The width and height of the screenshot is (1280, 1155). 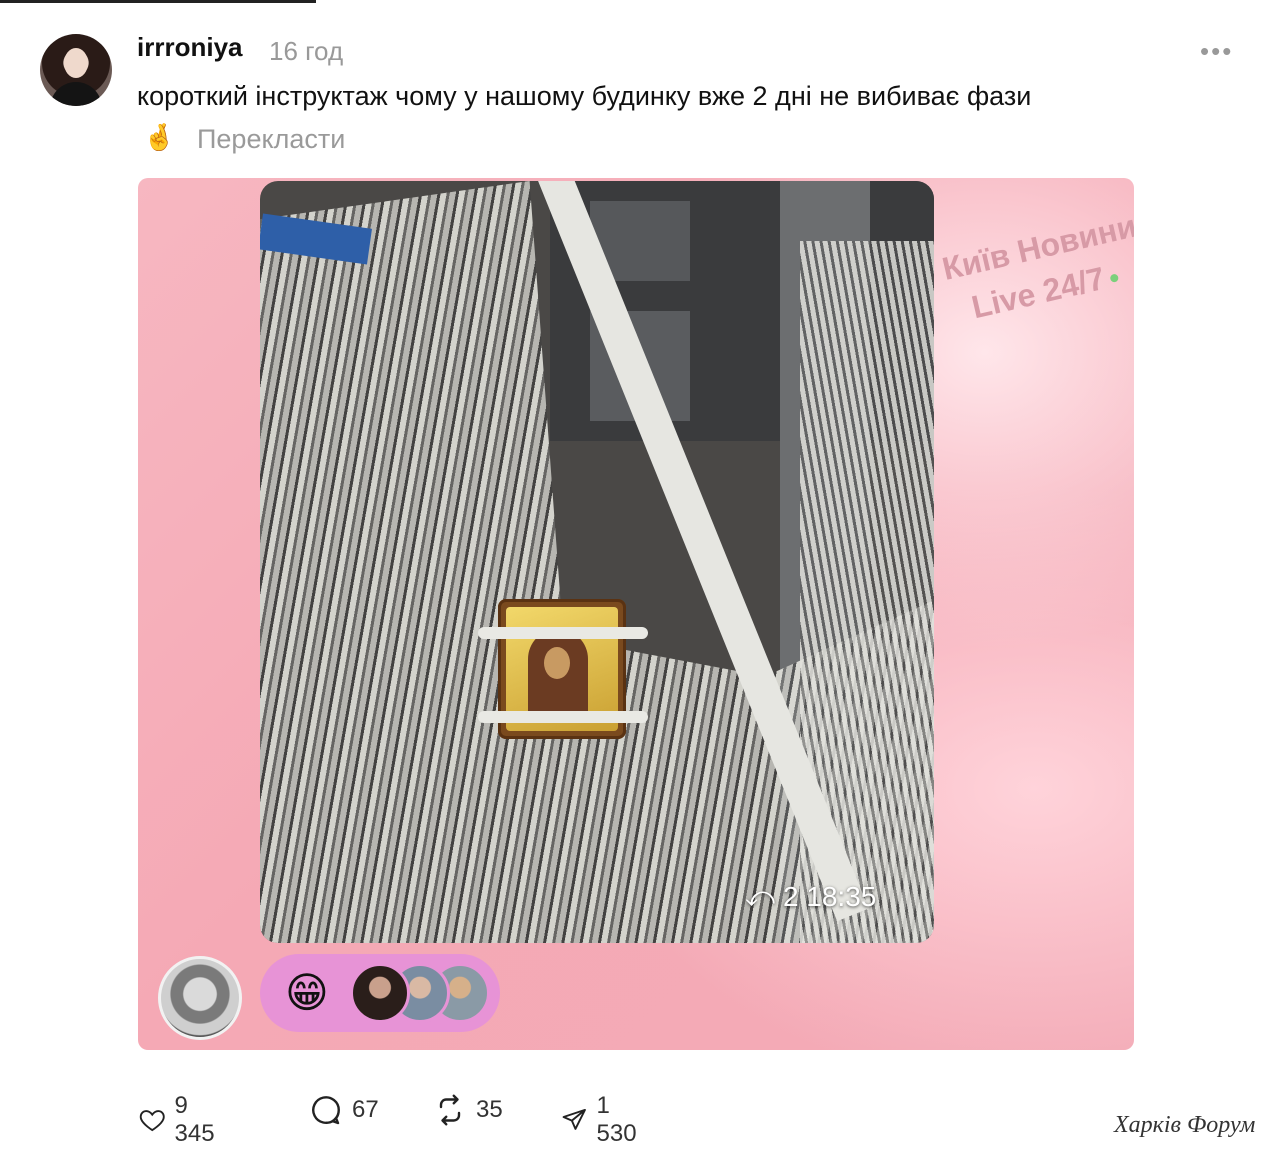 I want to click on icon-face, so click(x=557, y=663).